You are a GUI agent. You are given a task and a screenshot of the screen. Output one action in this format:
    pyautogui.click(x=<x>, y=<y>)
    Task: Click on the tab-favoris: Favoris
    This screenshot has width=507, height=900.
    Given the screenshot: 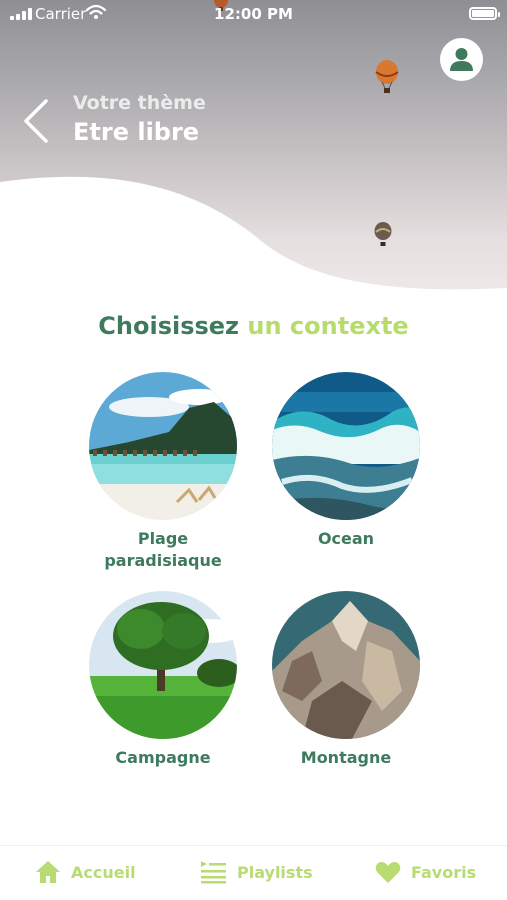 What is the action you would take?
    pyautogui.click(x=425, y=872)
    